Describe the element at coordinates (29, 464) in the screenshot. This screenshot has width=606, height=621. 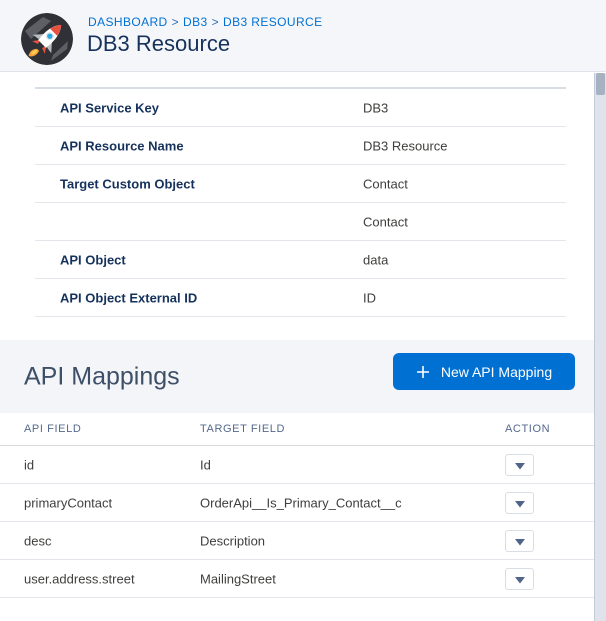
I see `api-field-cell: id` at that location.